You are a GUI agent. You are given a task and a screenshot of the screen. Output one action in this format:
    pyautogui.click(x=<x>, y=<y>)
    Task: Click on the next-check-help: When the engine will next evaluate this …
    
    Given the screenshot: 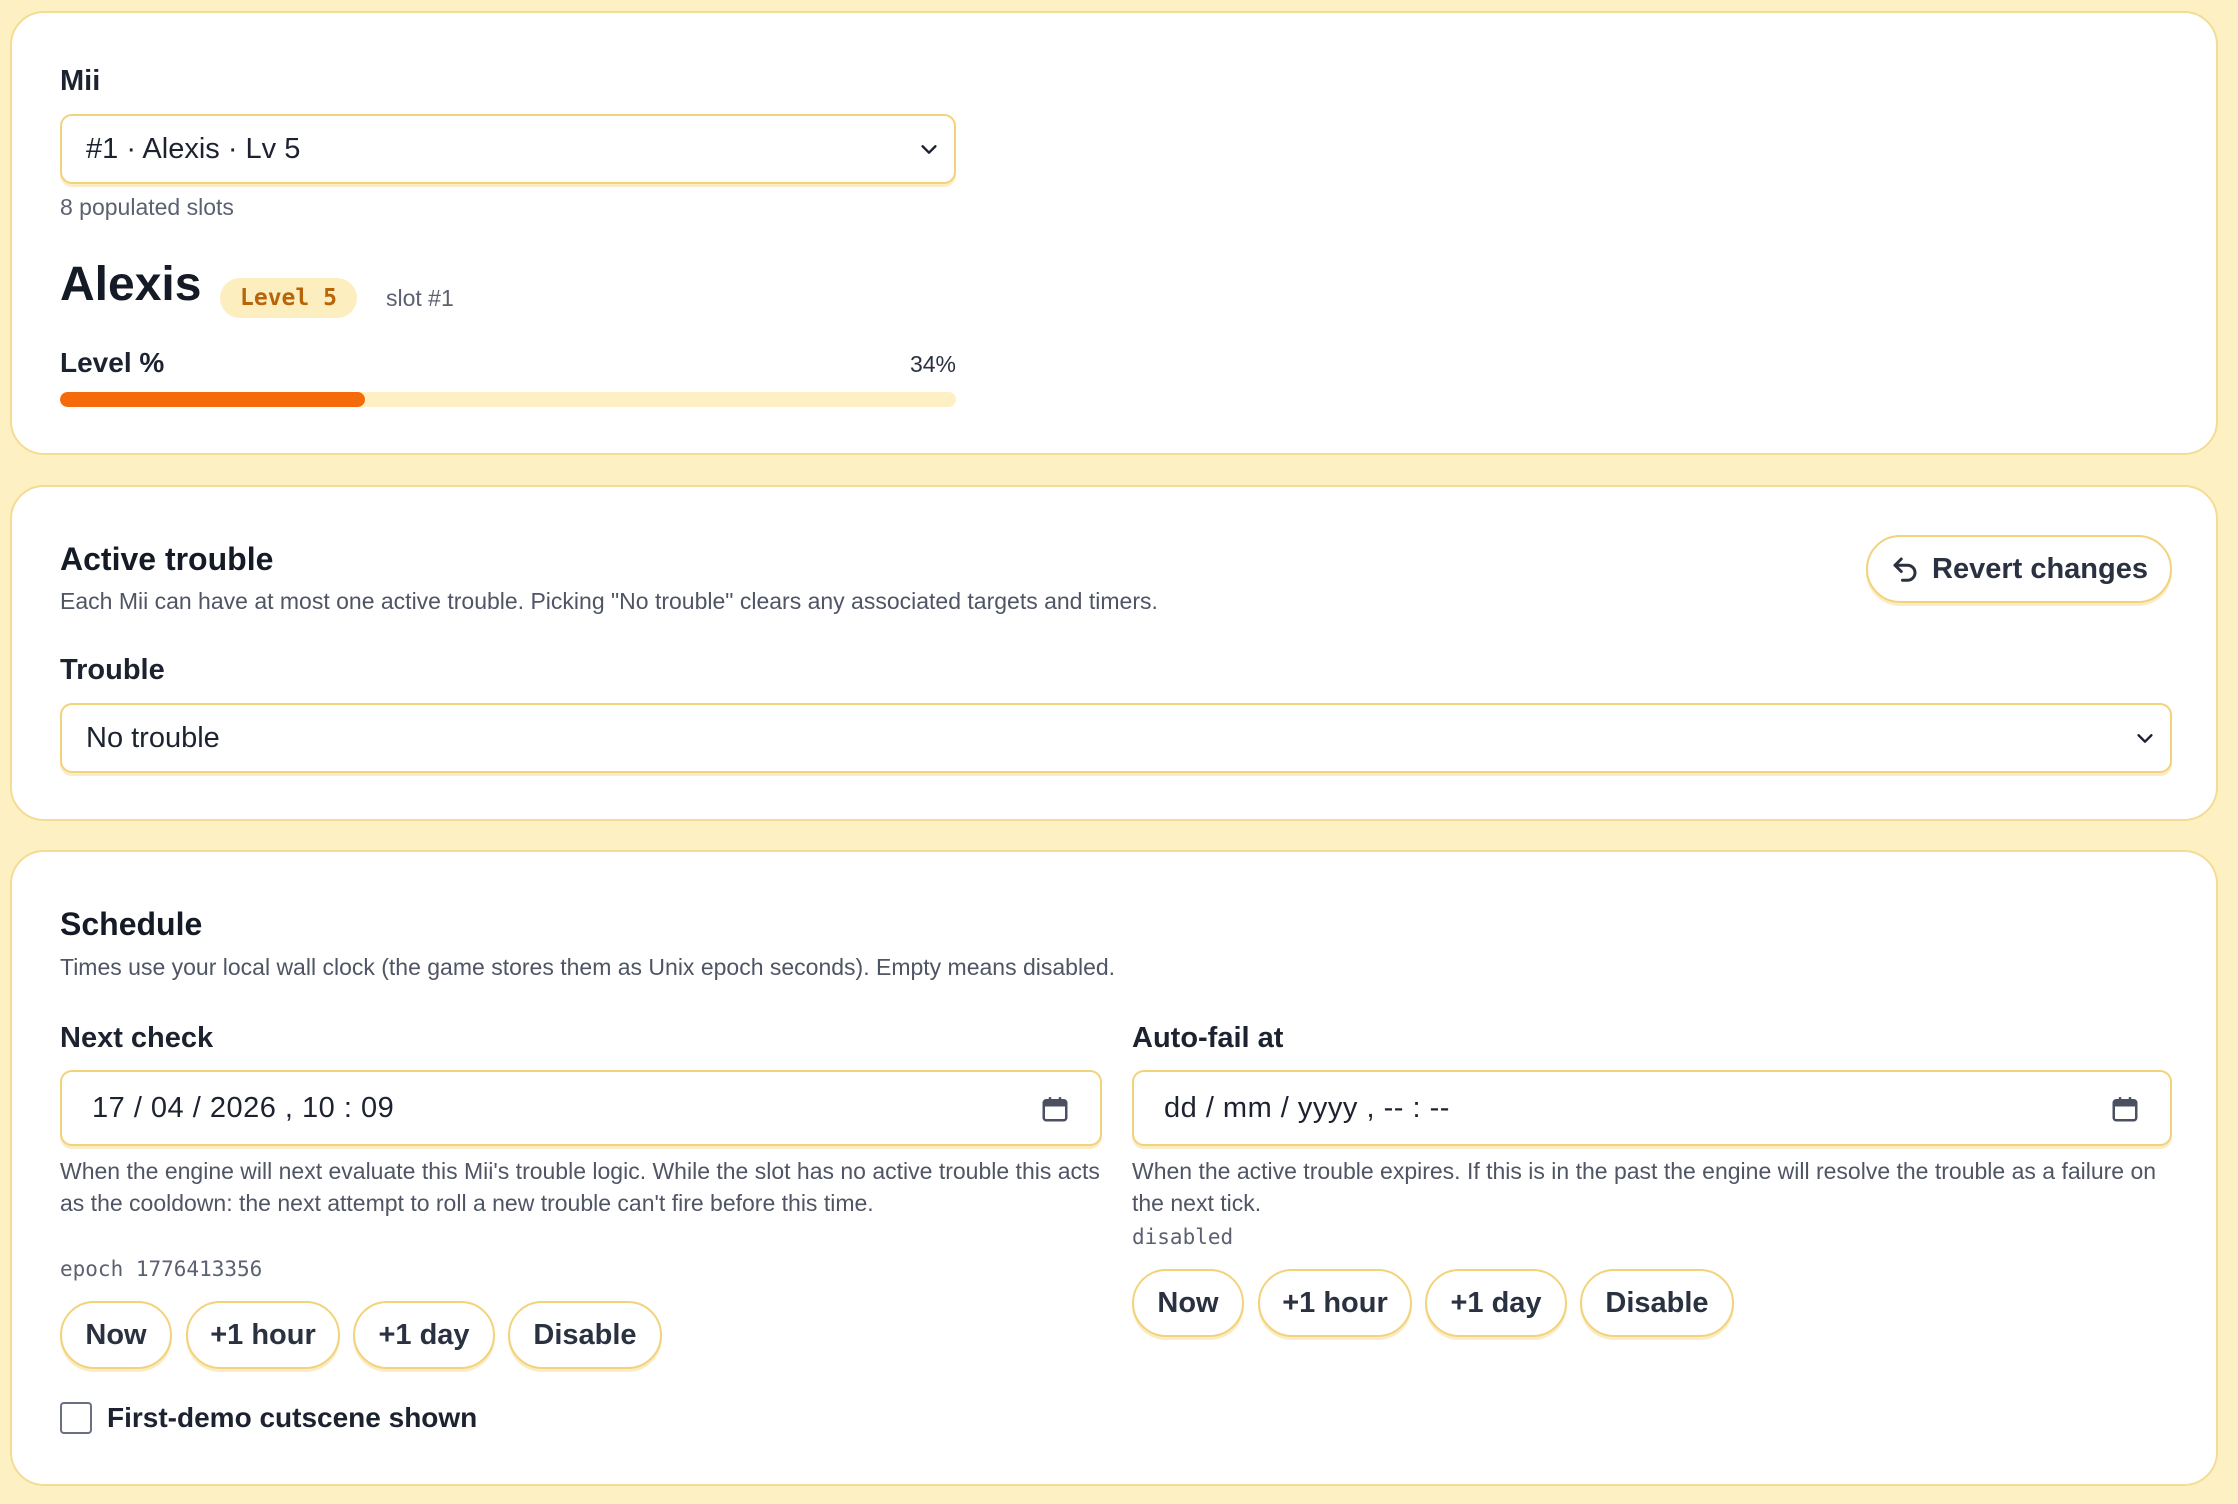 What is the action you would take?
    pyautogui.click(x=580, y=1187)
    